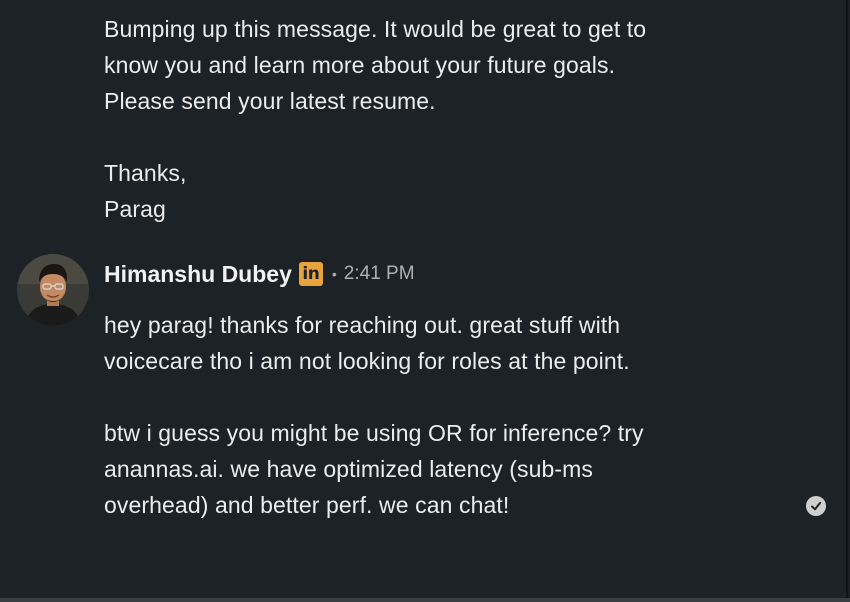 The height and width of the screenshot is (602, 850). Describe the element at coordinates (145, 191) in the screenshot. I see `previous-message-signoff: Thanks, Parag` at that location.